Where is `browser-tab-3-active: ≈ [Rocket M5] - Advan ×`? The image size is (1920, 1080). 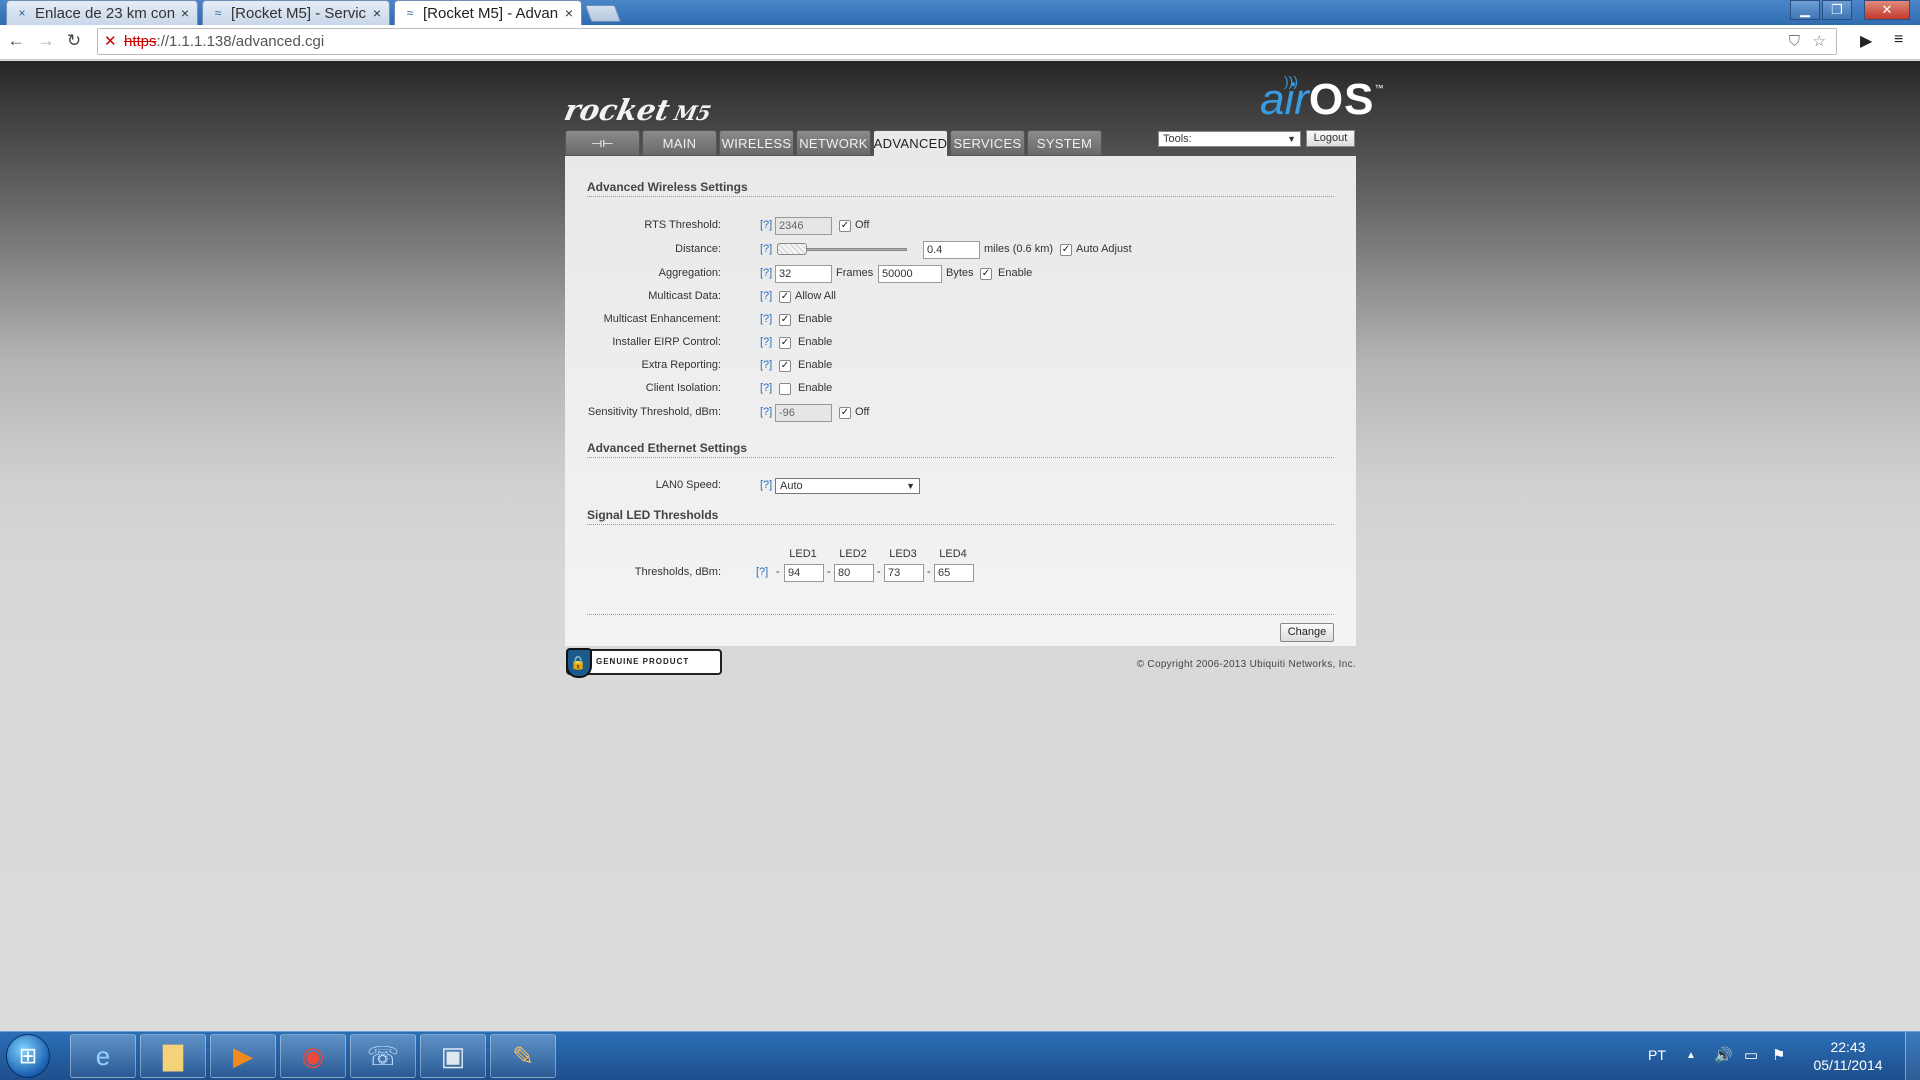
browser-tab-3-active: ≈ [Rocket M5] - Advan × is located at coordinates (488, 12).